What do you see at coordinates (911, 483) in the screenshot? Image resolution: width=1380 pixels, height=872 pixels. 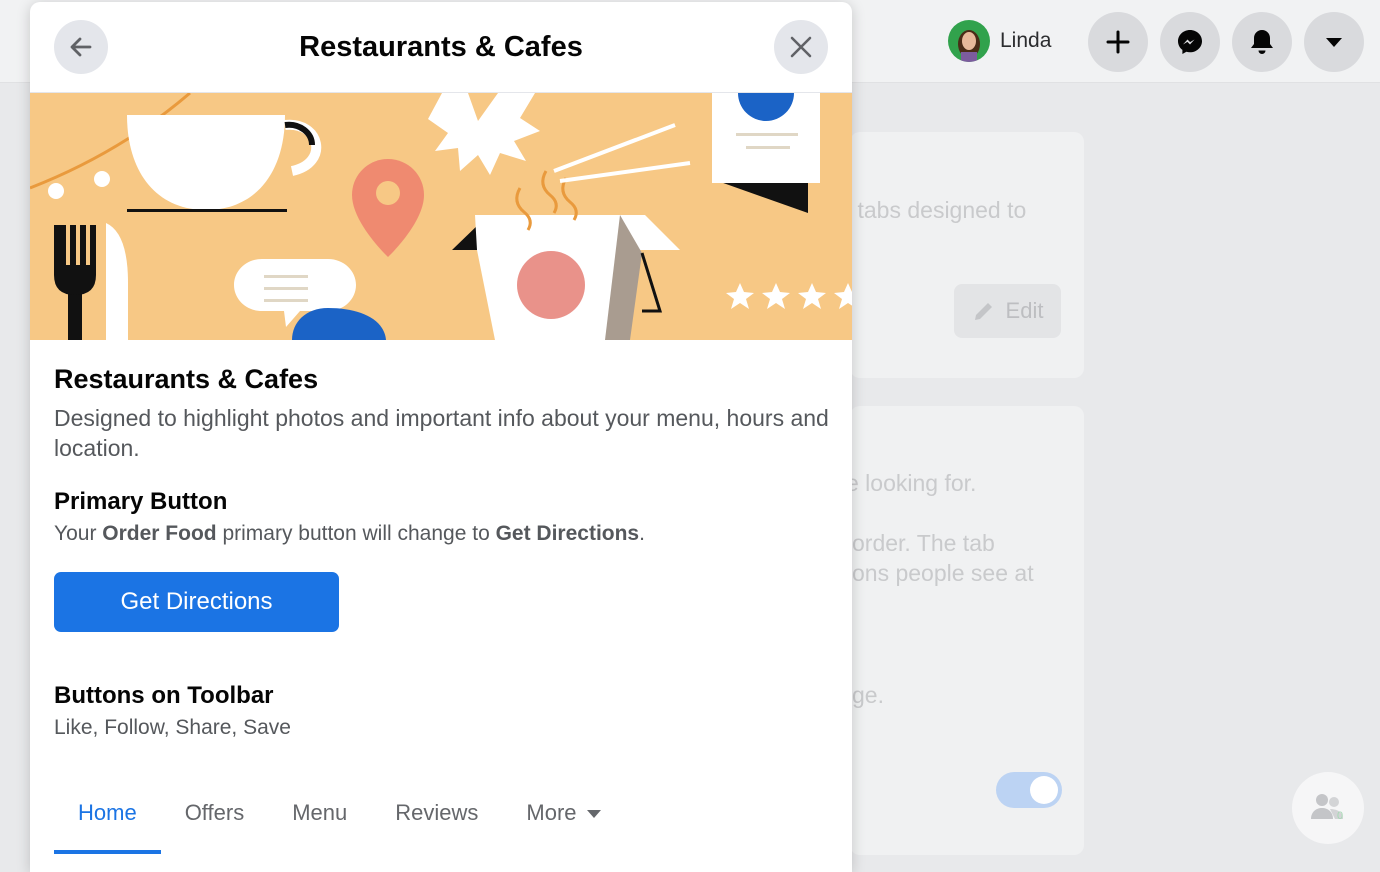 I see `background-text: e looking for.` at bounding box center [911, 483].